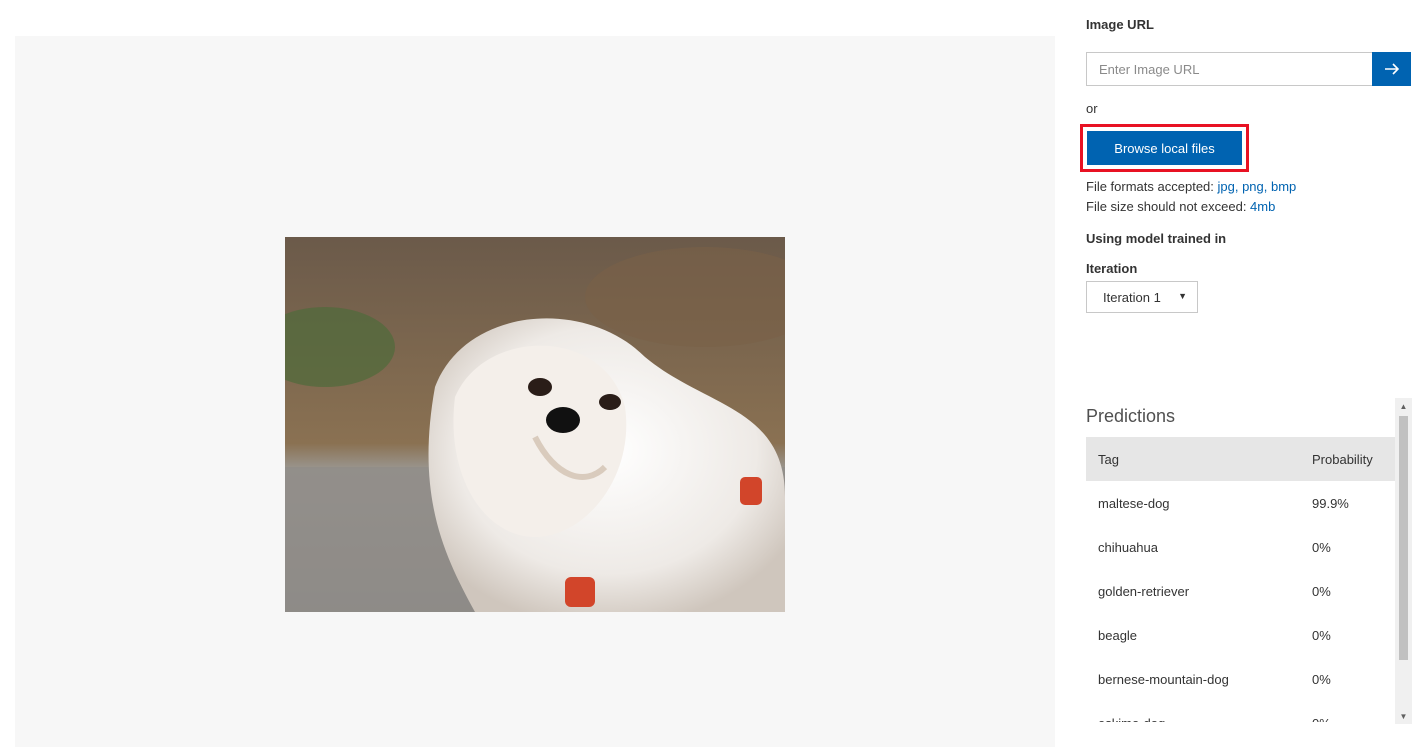 This screenshot has width=1427, height=747. I want to click on model-label: Using model trained in, so click(1156, 238).